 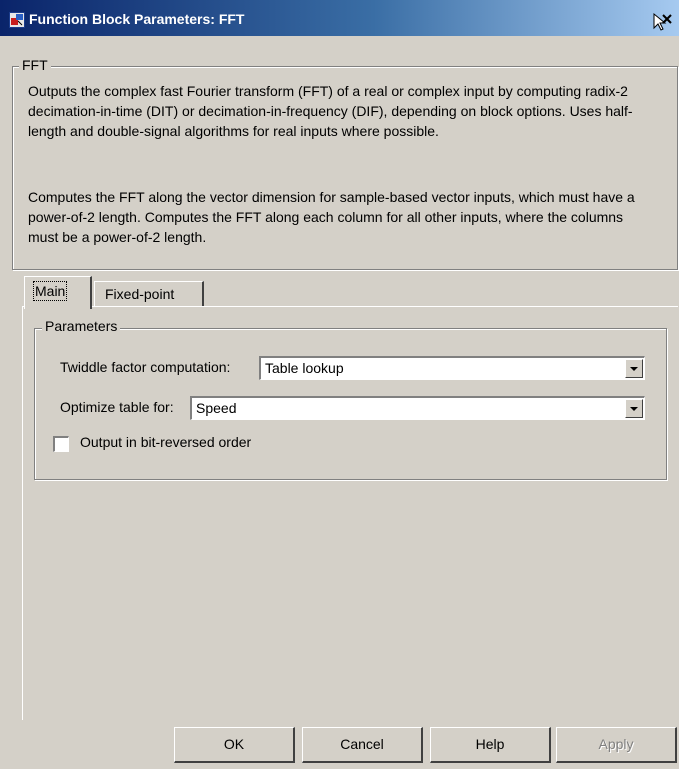 What do you see at coordinates (234, 745) in the screenshot?
I see `ok-button: OK` at bounding box center [234, 745].